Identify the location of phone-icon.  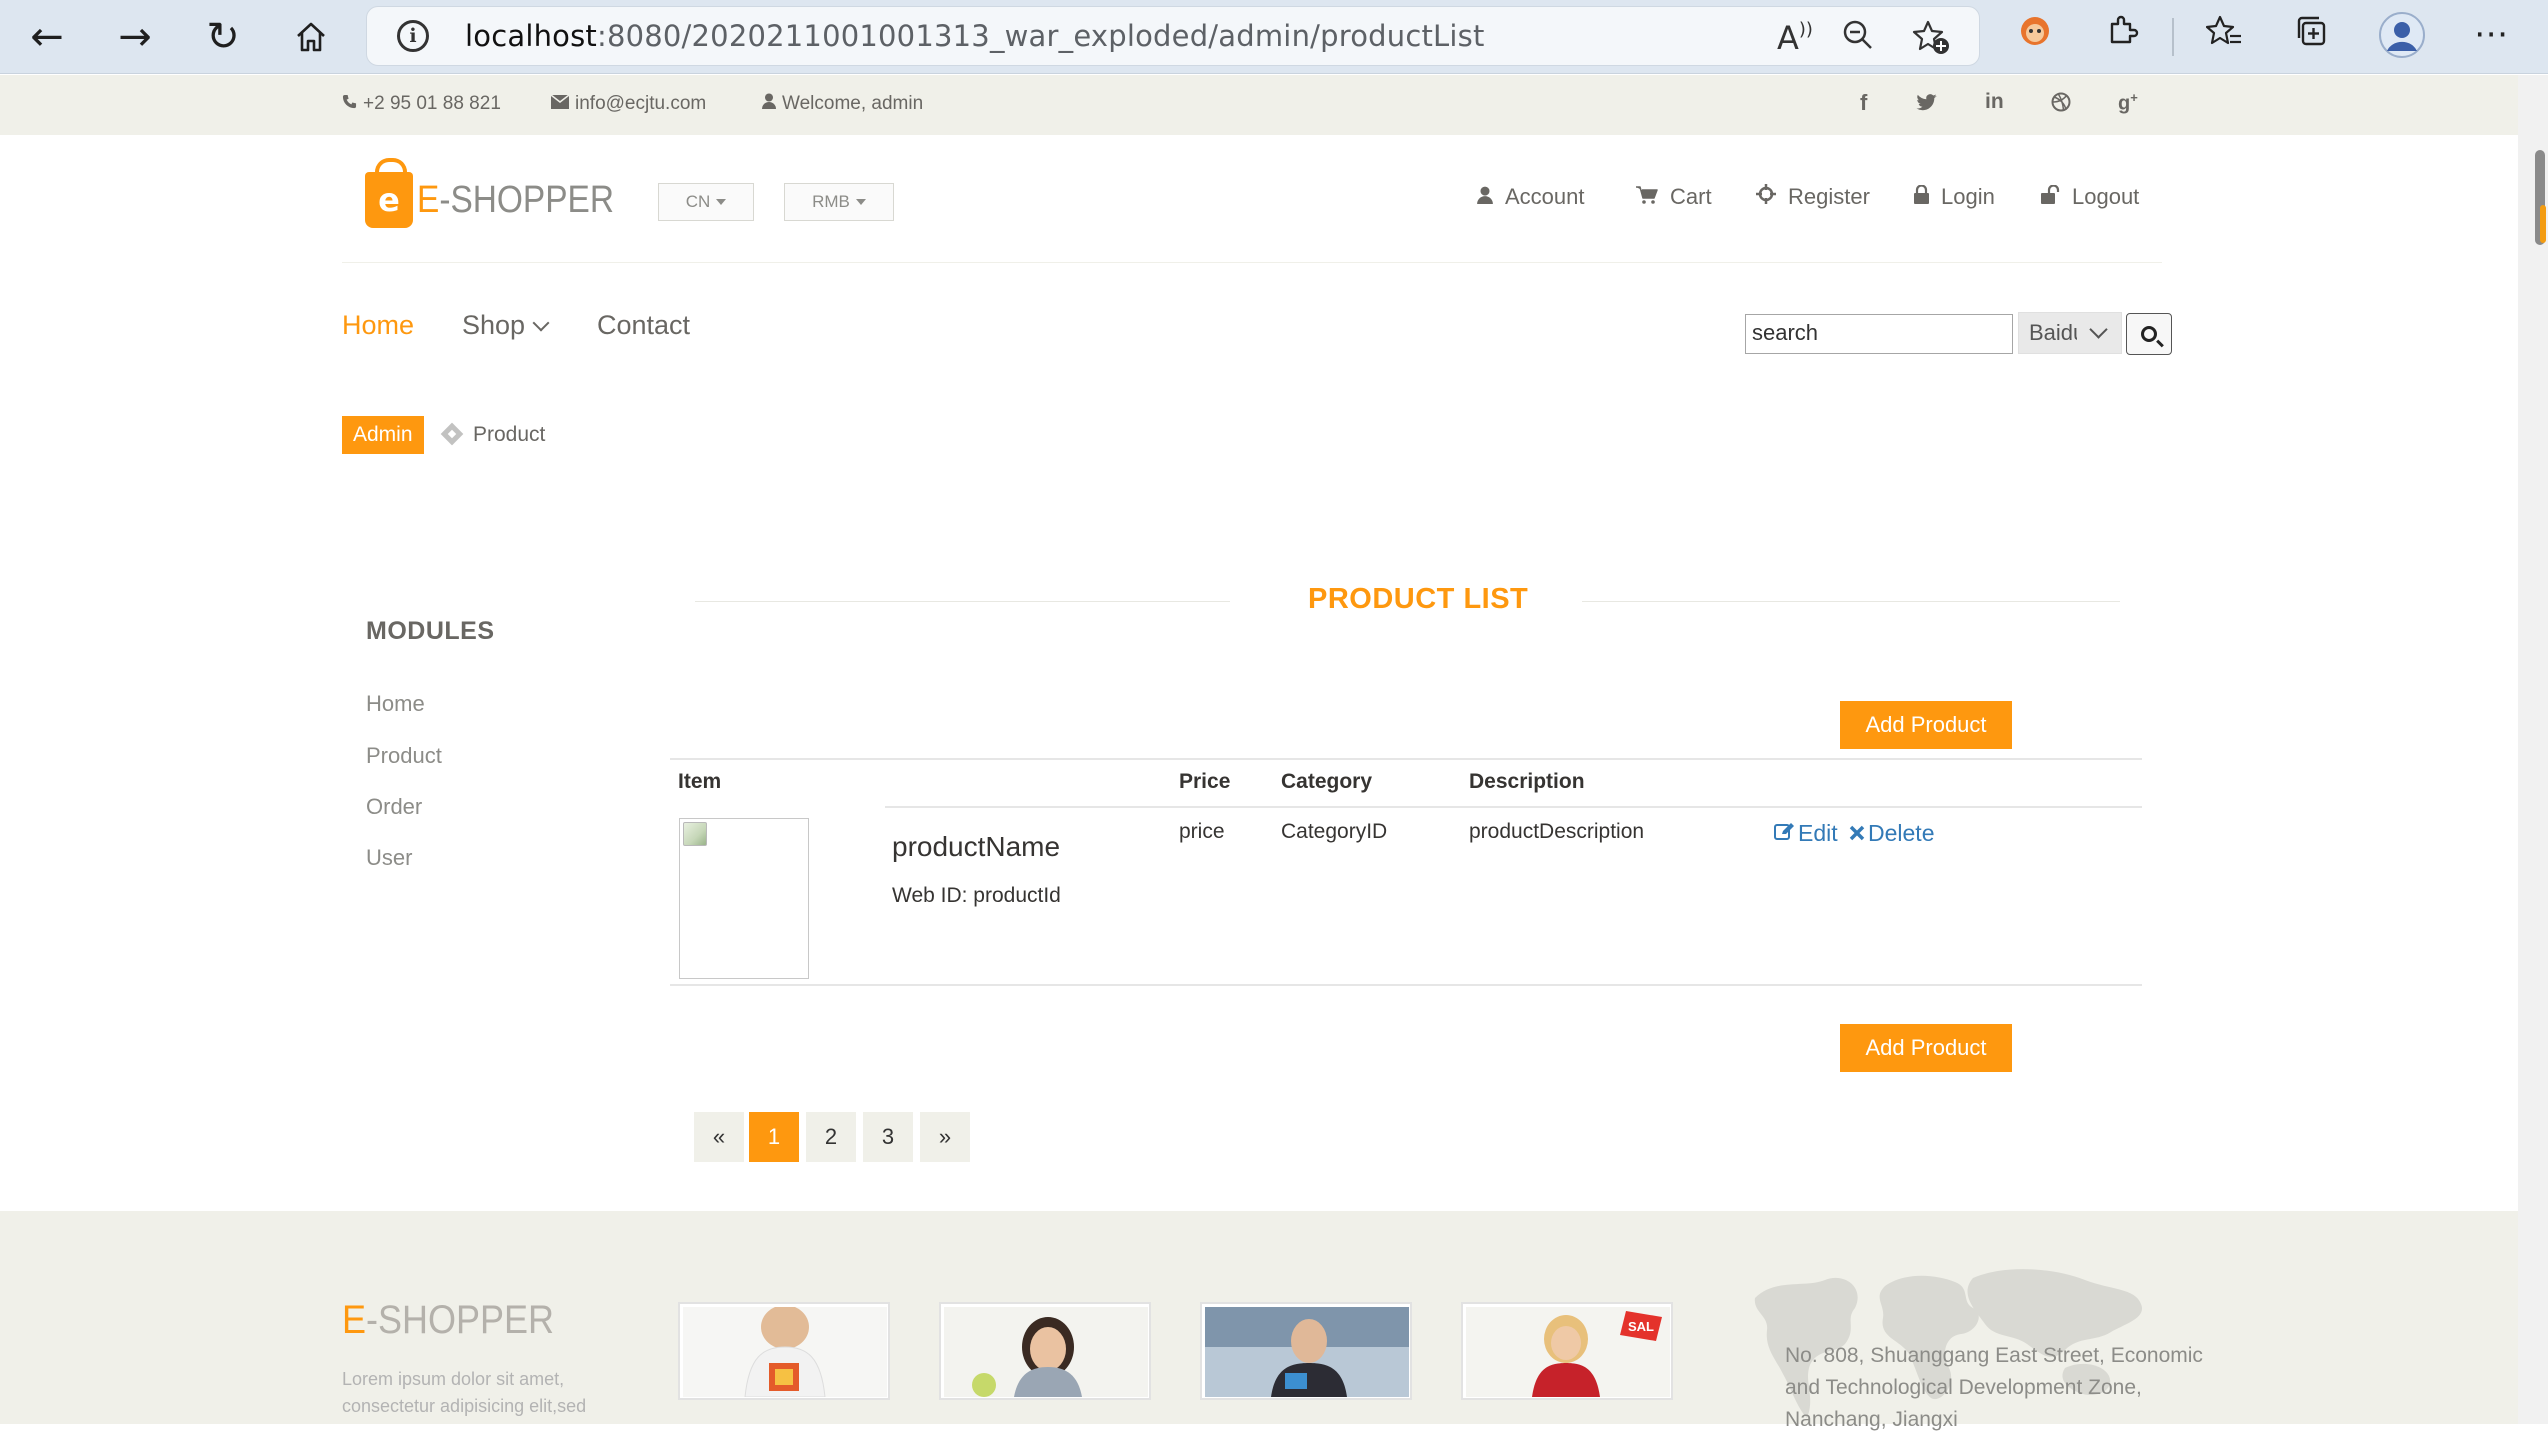
(349, 104).